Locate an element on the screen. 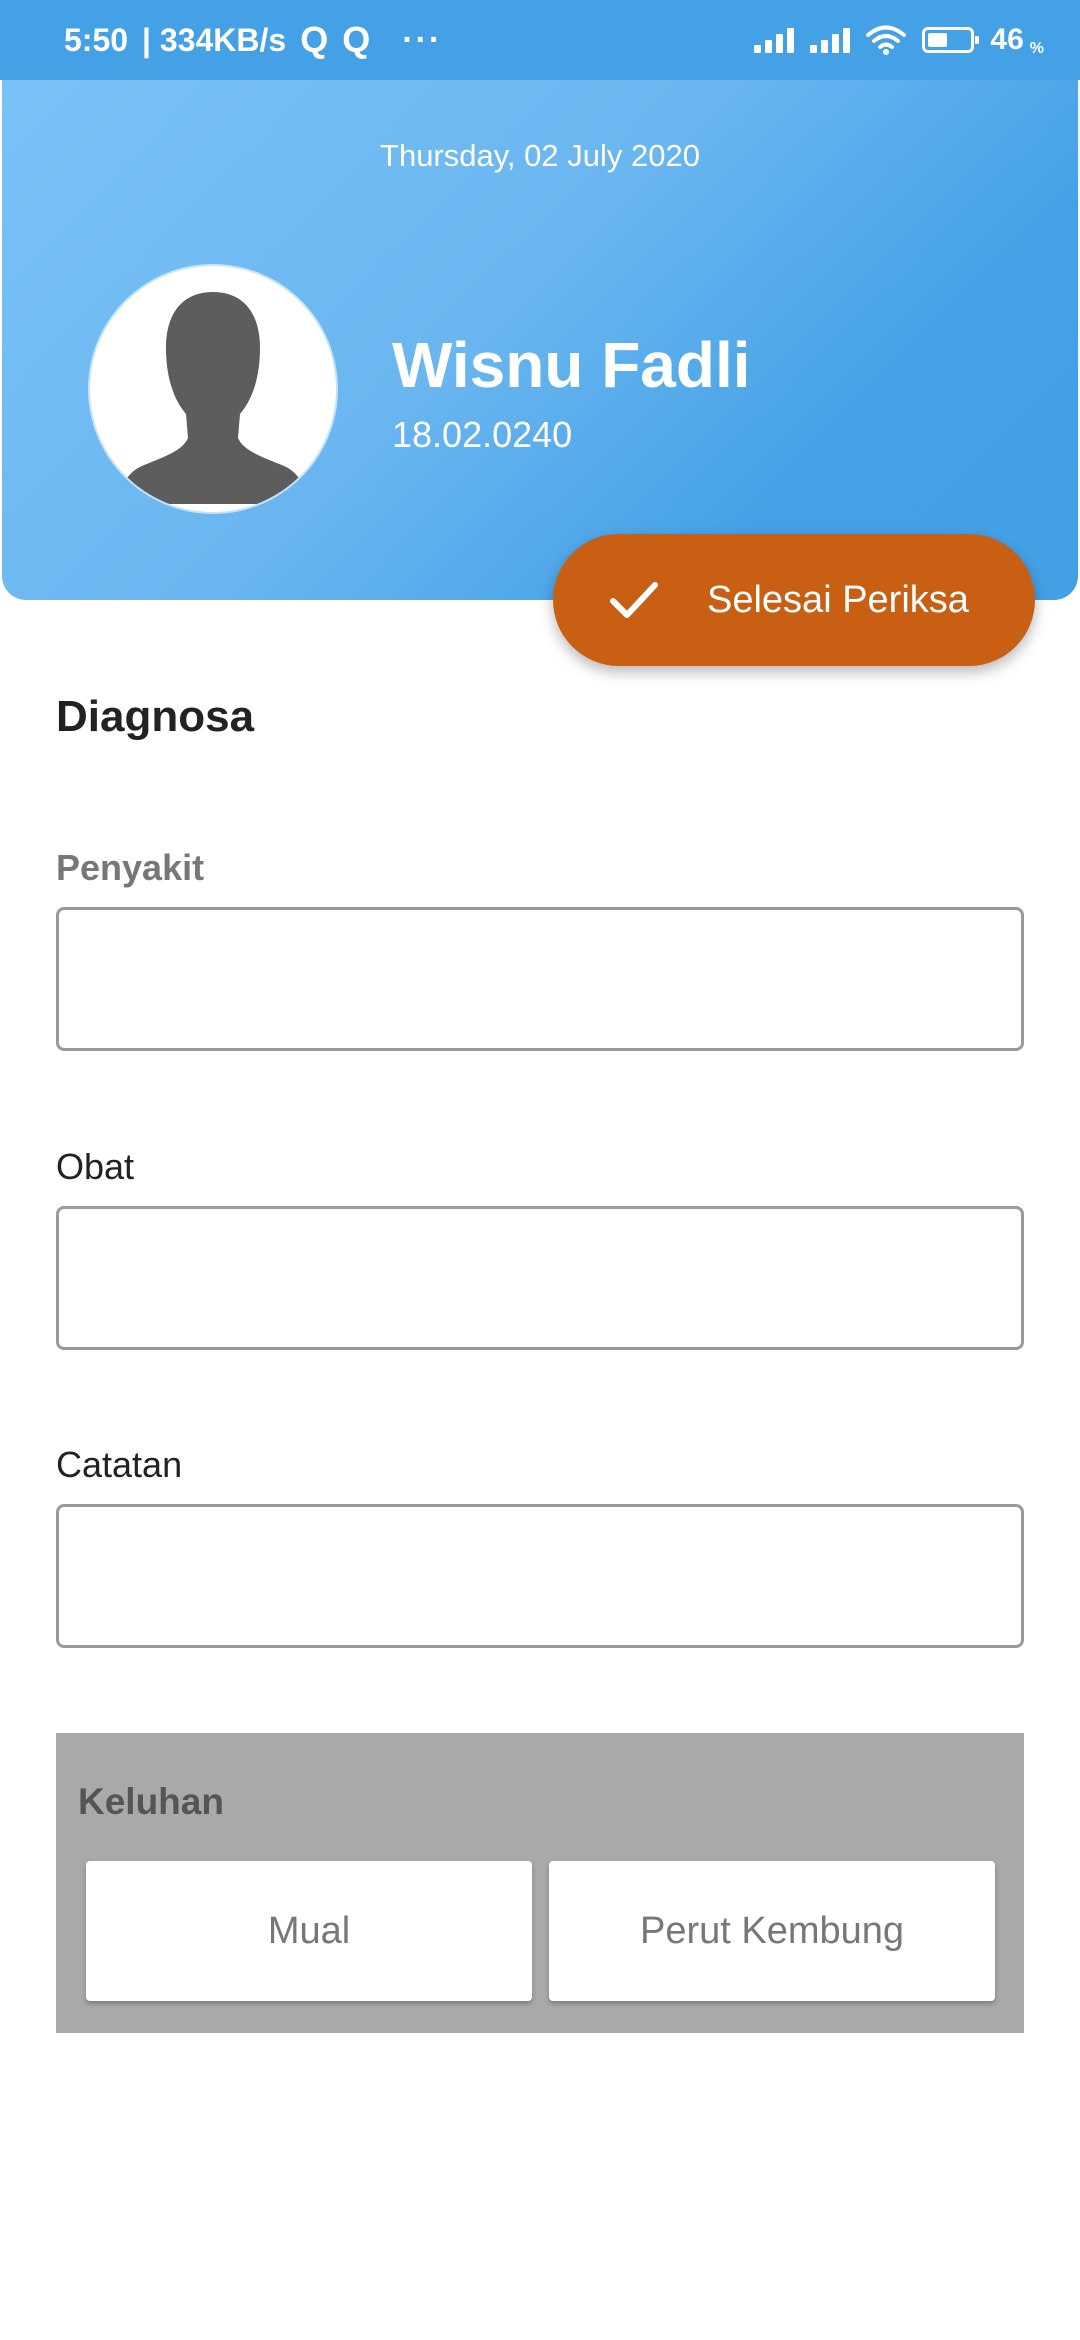 This screenshot has width=1080, height=2340. finish-examination-button: Selesai Periksa is located at coordinates (794, 600).